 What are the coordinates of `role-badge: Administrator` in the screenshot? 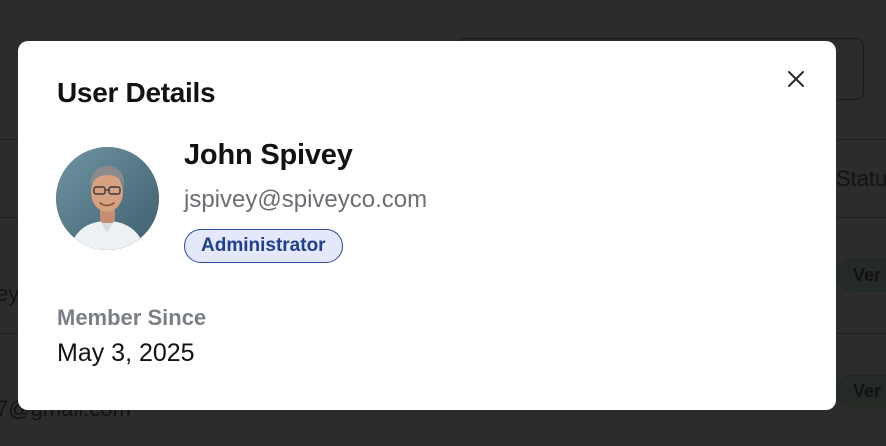 It's located at (263, 246).